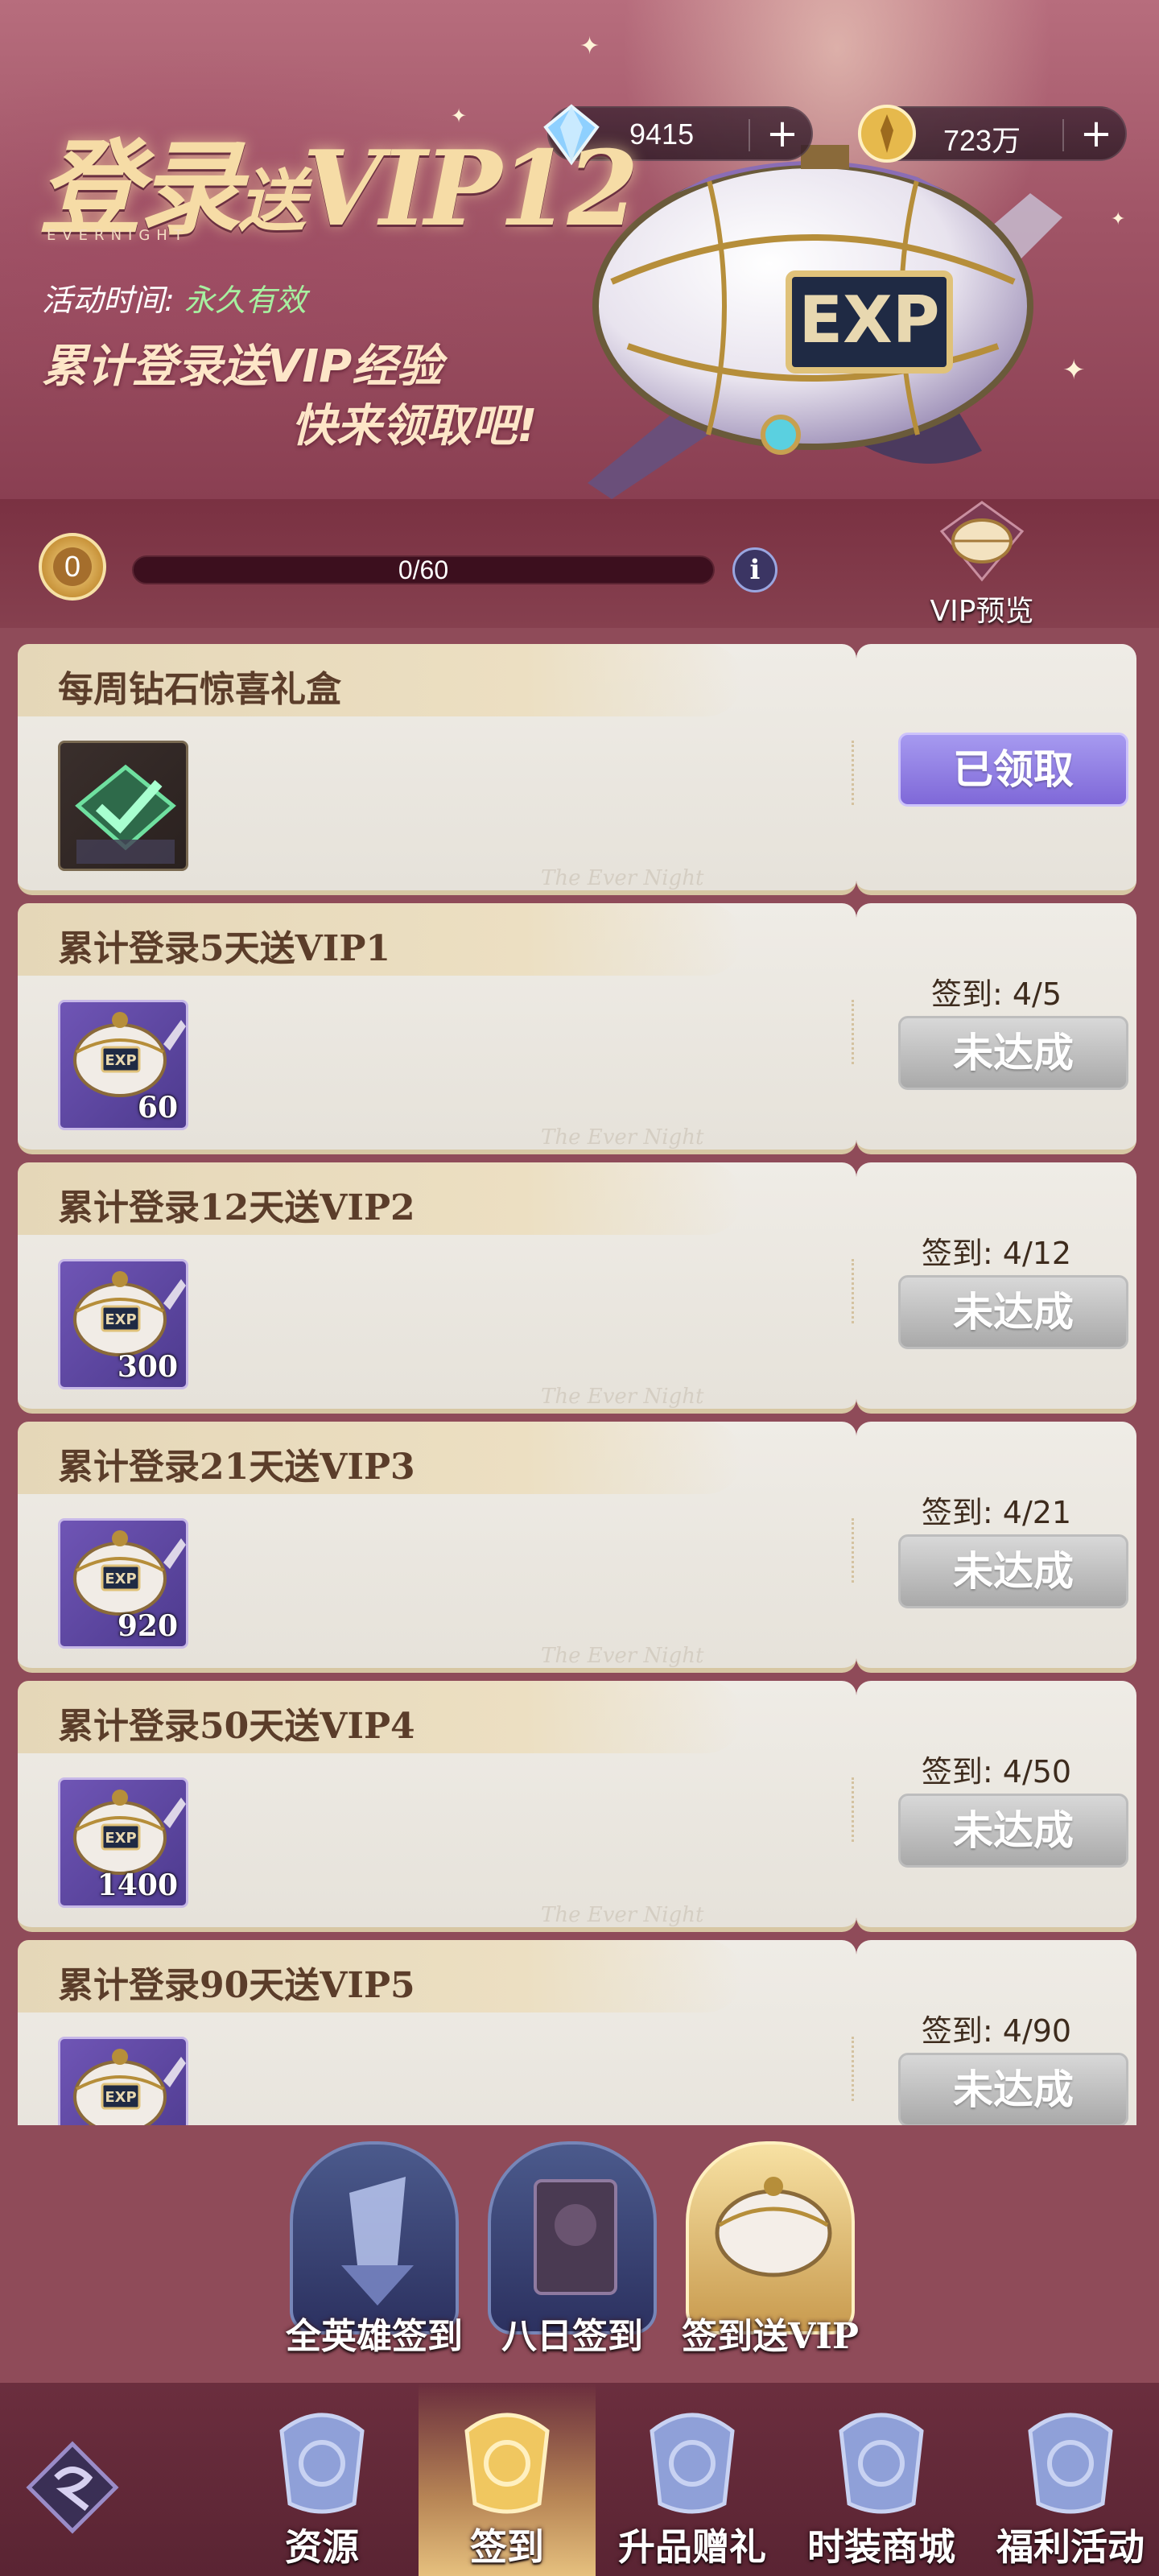  I want to click on reward-card-action: 签到: 4/21 未达成, so click(994, 1547).